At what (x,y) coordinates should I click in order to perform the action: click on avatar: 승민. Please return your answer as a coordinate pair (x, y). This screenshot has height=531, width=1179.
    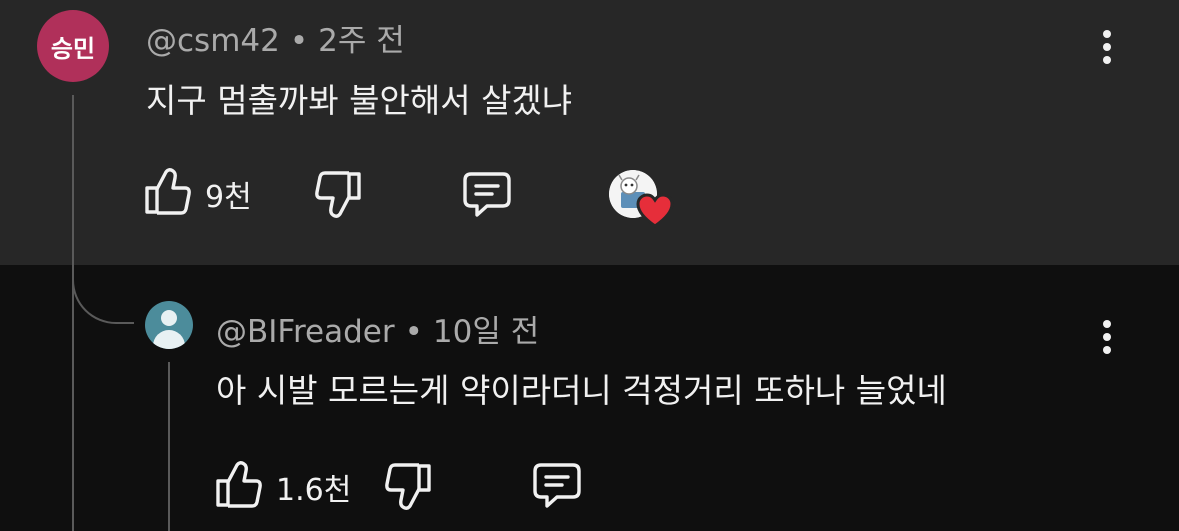
    Looking at the image, I should click on (73, 46).